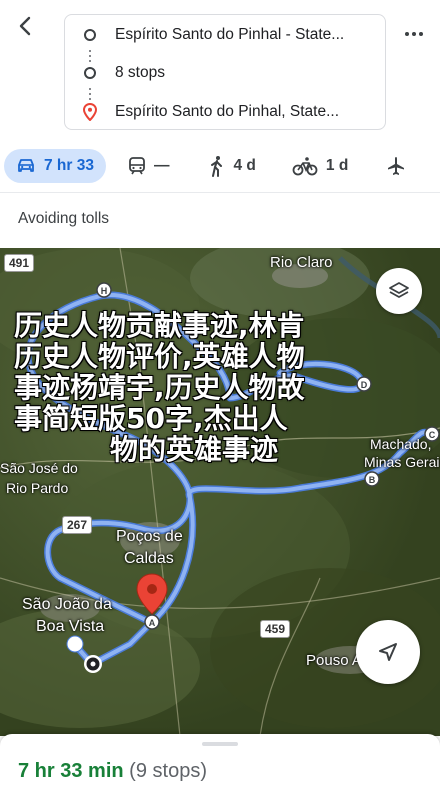 This screenshot has width=440, height=796. Describe the element at coordinates (217, 166) in the screenshot. I see `walk-icon` at that location.